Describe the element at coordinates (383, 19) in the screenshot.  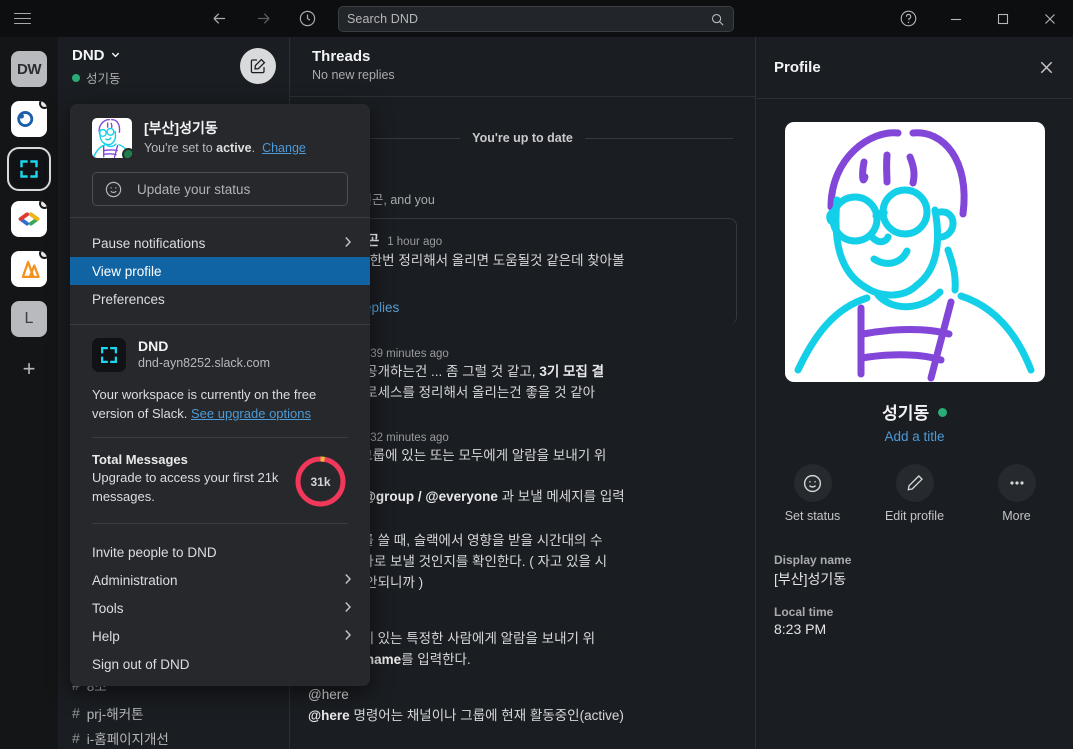
I see `search-placeholder: Search DND` at that location.